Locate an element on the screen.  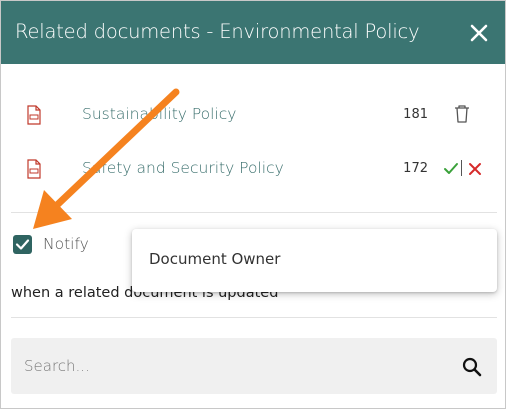
document-row: Sustainability Policy 181 is located at coordinates (253, 115).